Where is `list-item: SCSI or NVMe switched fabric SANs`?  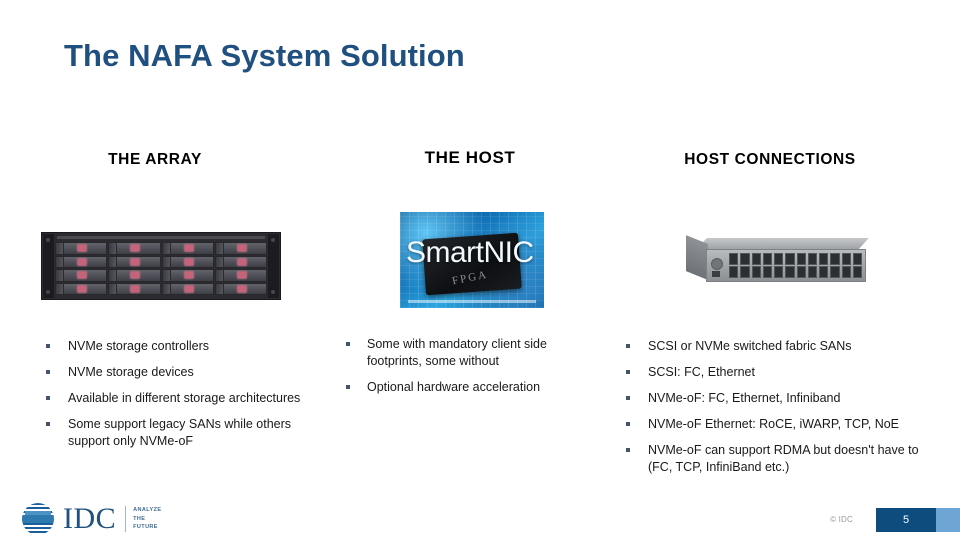 list-item: SCSI or NVMe switched fabric SANs is located at coordinates (770, 346).